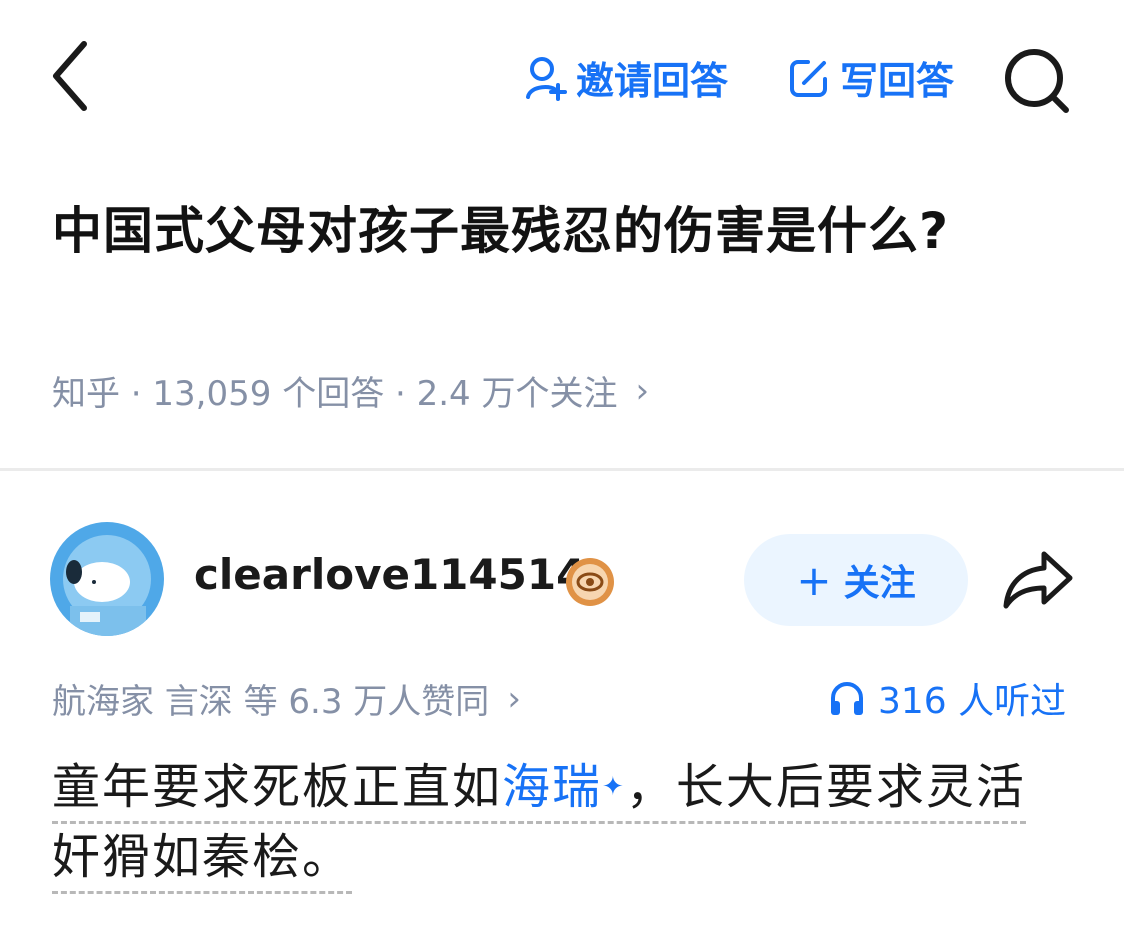 The image size is (1124, 948). Describe the element at coordinates (335, 394) in the screenshot. I see `question-meta-text: 知乎 · 13,059 个回答 · 2.4 万个关注` at that location.